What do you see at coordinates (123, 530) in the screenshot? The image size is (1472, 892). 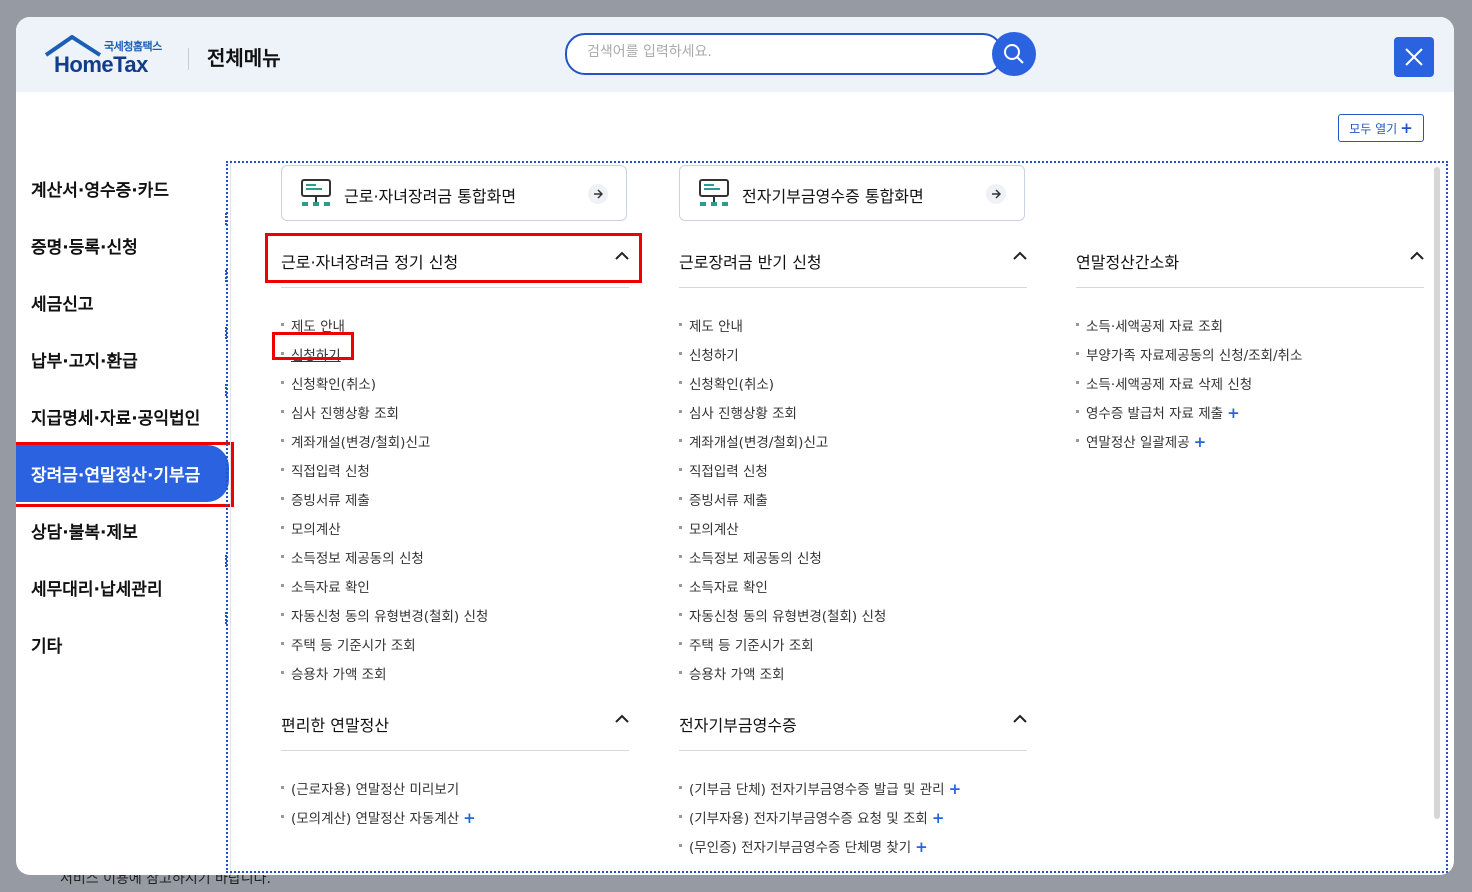 I see `nav-item-consulting: 상담·불복·제보` at bounding box center [123, 530].